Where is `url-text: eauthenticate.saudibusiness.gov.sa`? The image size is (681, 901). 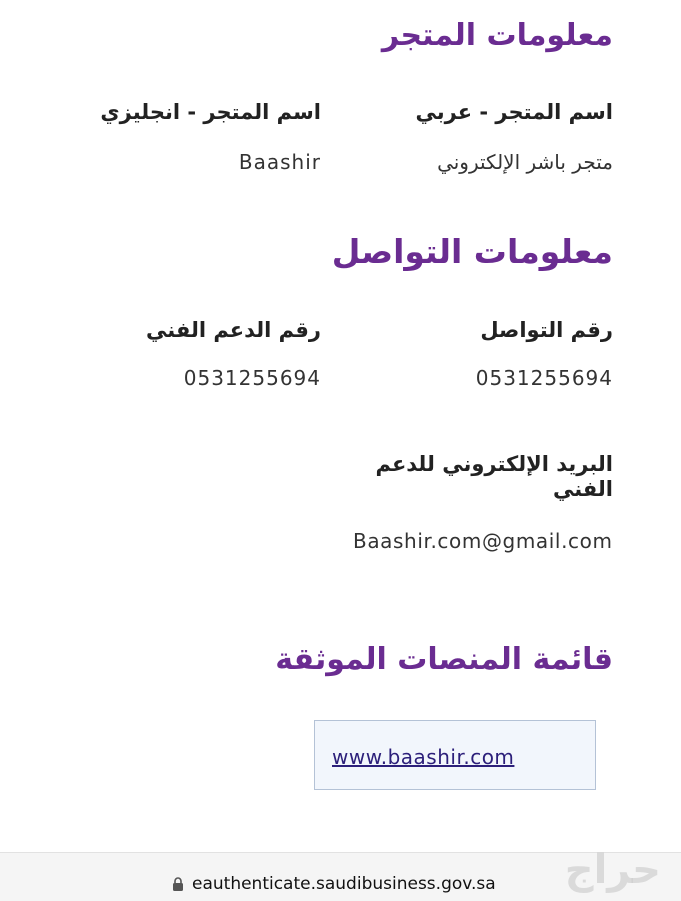
url-text: eauthenticate.saudibusiness.gov.sa is located at coordinates (344, 884).